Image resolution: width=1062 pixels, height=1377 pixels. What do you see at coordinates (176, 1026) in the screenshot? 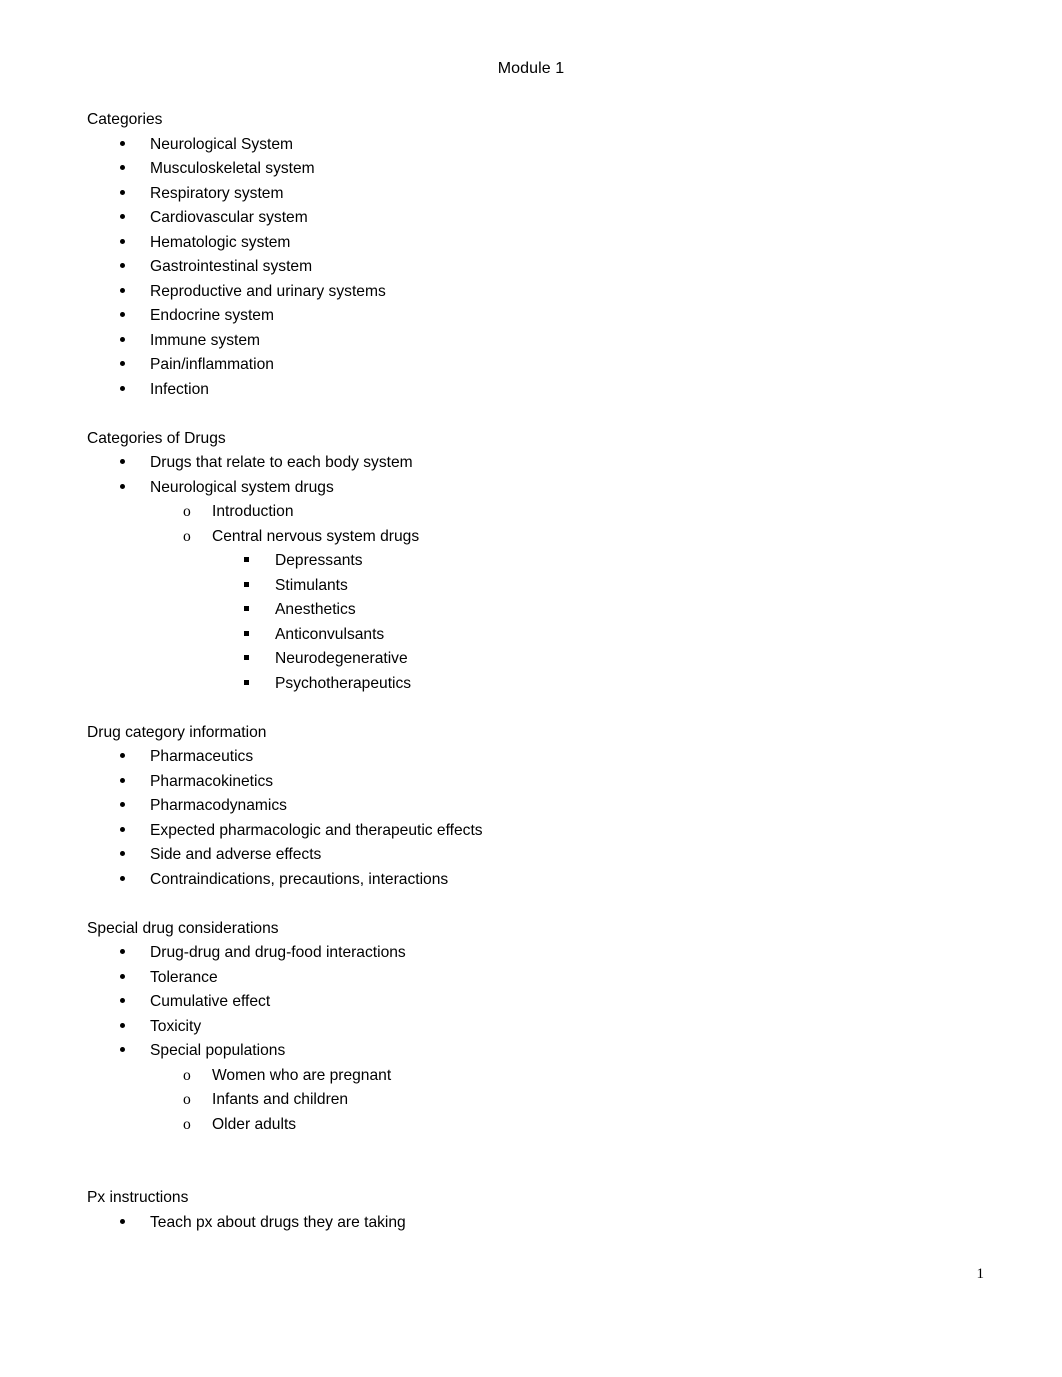
I see `outline-item-label: Toxicity` at bounding box center [176, 1026].